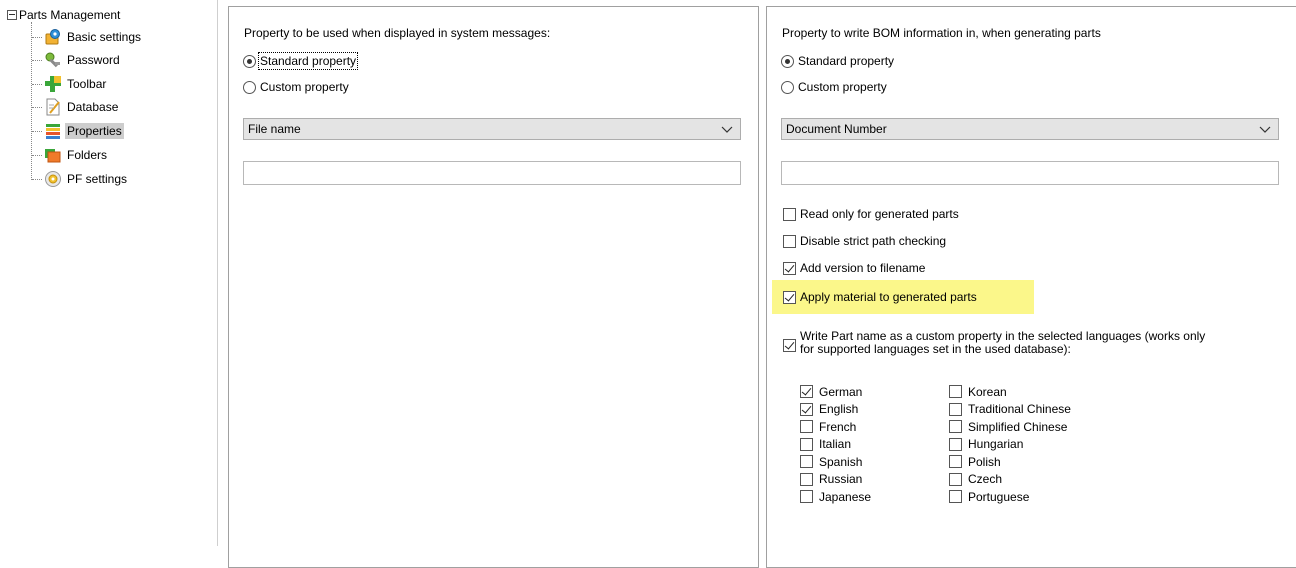  I want to click on property-text-field, so click(492, 173).